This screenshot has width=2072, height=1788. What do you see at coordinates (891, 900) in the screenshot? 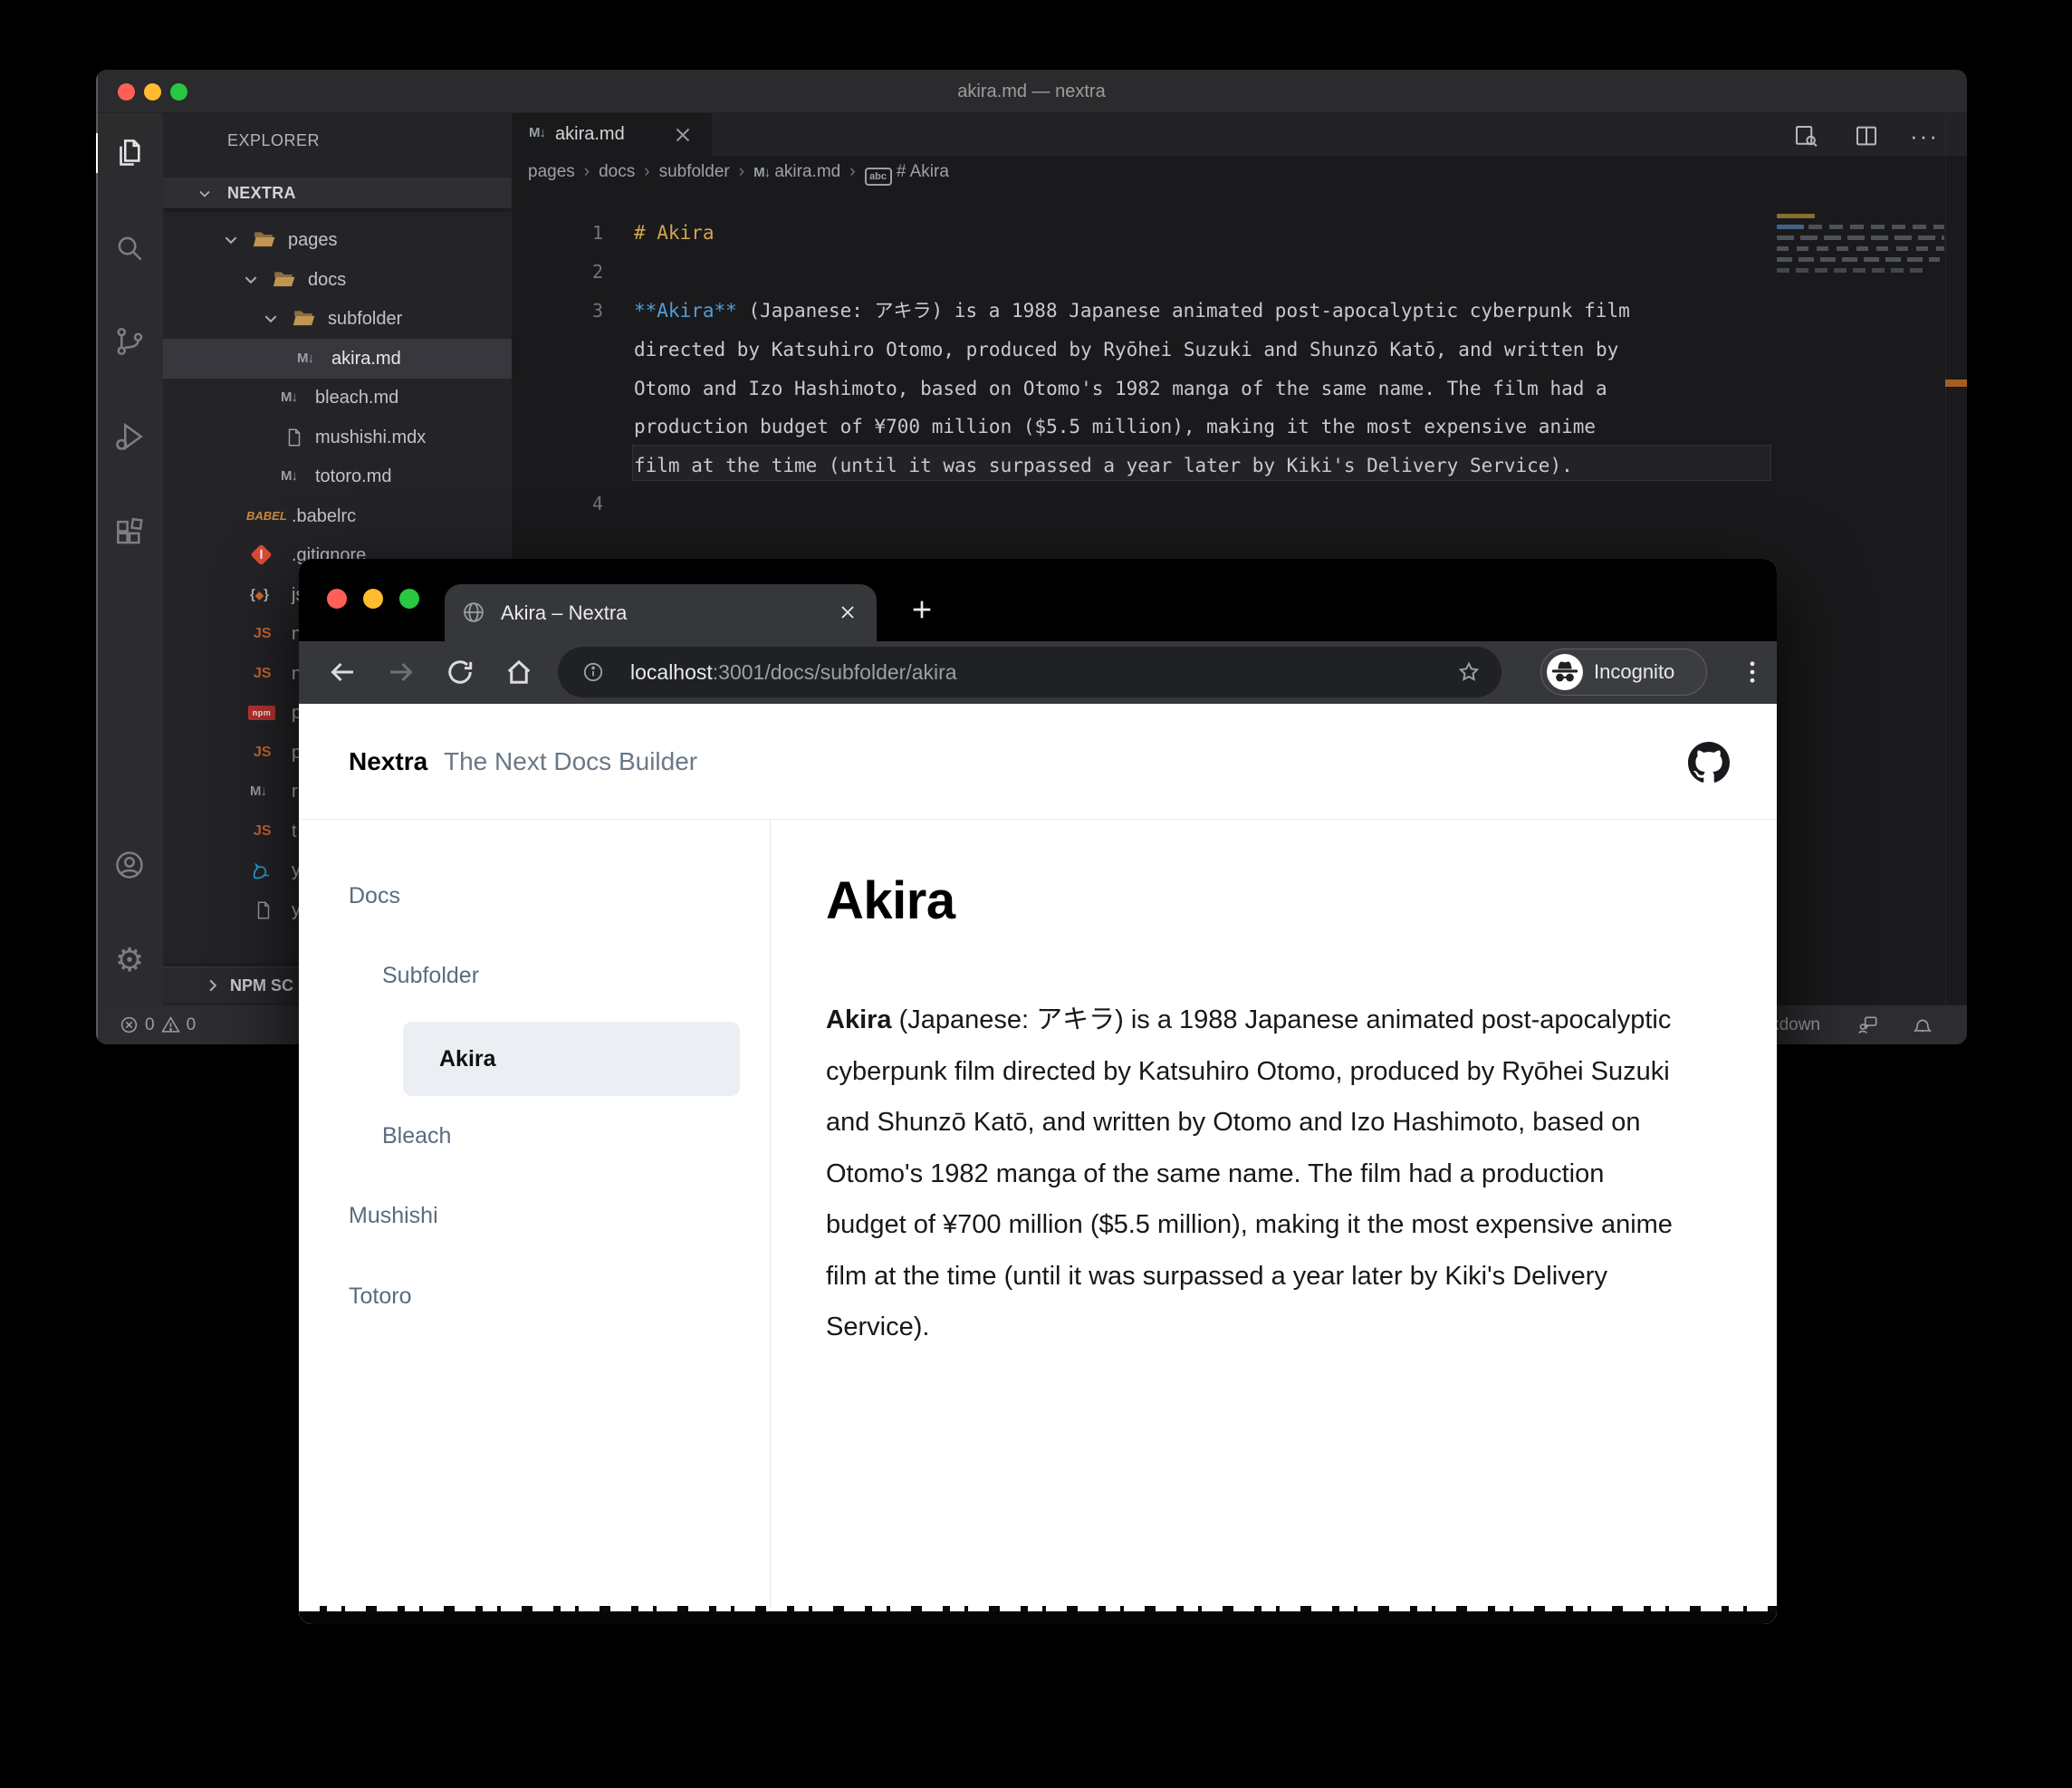
I see `page-title: Akira` at bounding box center [891, 900].